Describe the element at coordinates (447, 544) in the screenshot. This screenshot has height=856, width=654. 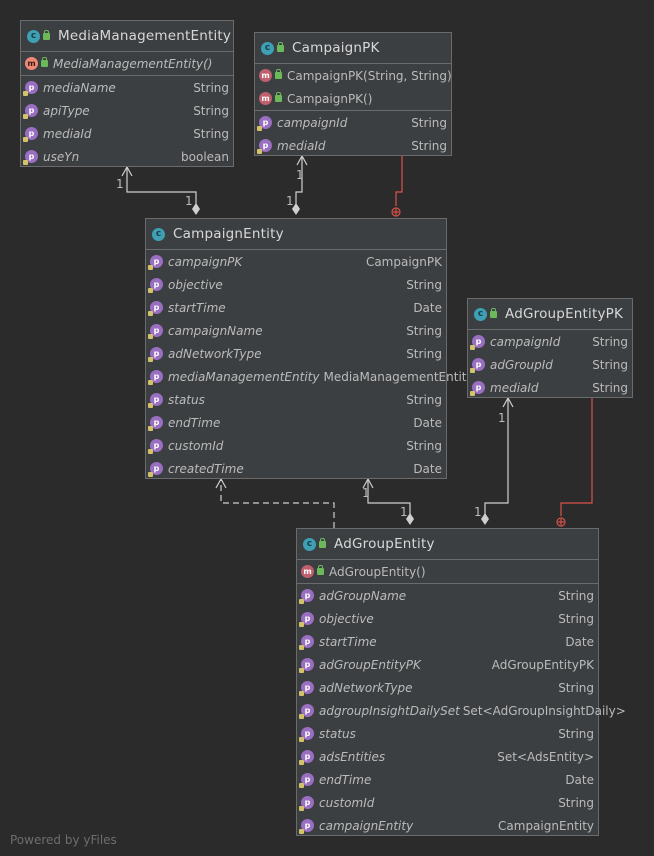
I see `class-header: c AdGroupEntity` at that location.